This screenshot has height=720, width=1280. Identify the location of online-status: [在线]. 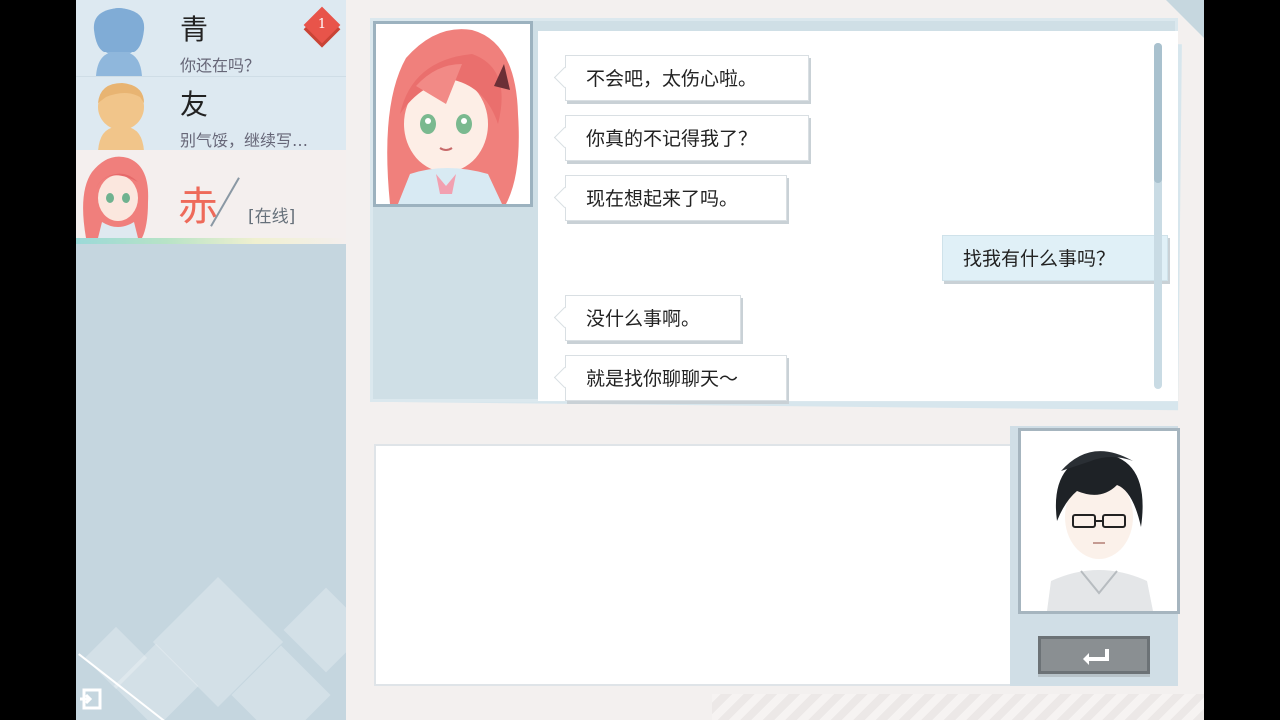
(272, 217).